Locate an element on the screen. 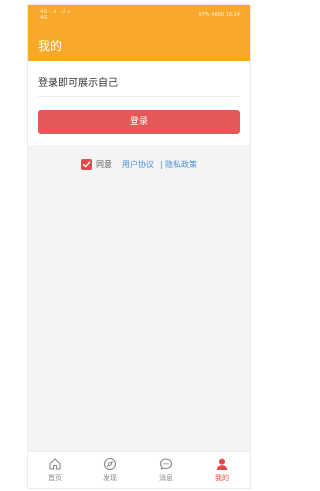 This screenshot has height=491, width=320. battery-time: 97% 4600 18:24 is located at coordinates (219, 15).